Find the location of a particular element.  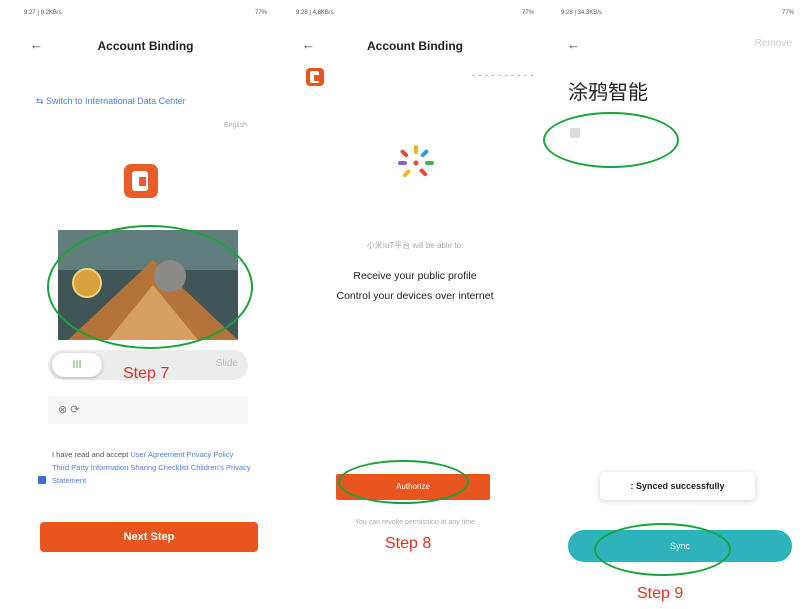

sync-toast: : Synced successfully is located at coordinates (677, 486).